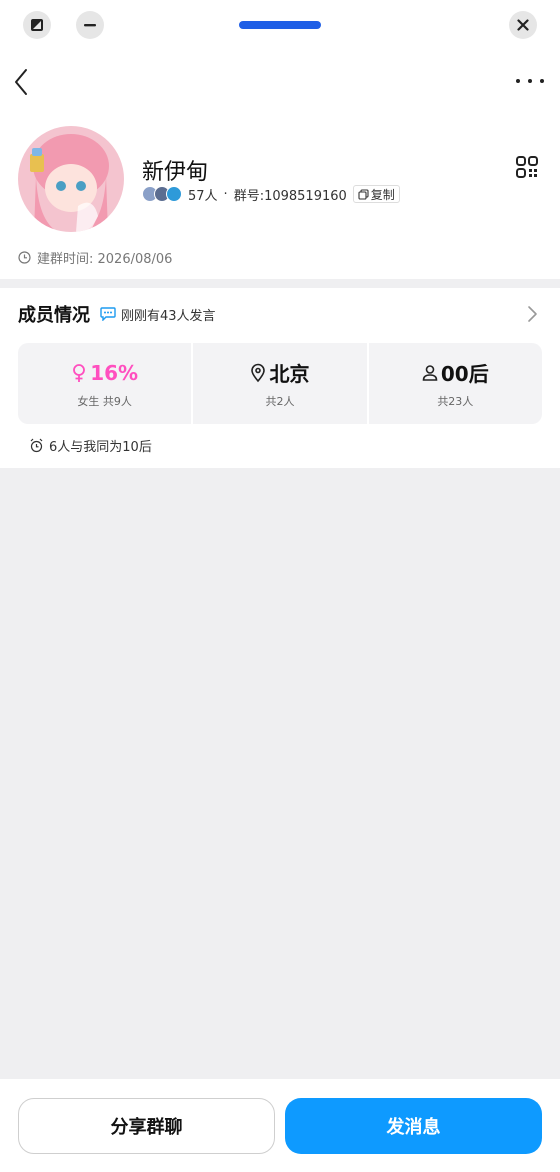 The height and width of the screenshot is (1172, 560). I want to click on clock-icon, so click(24, 257).